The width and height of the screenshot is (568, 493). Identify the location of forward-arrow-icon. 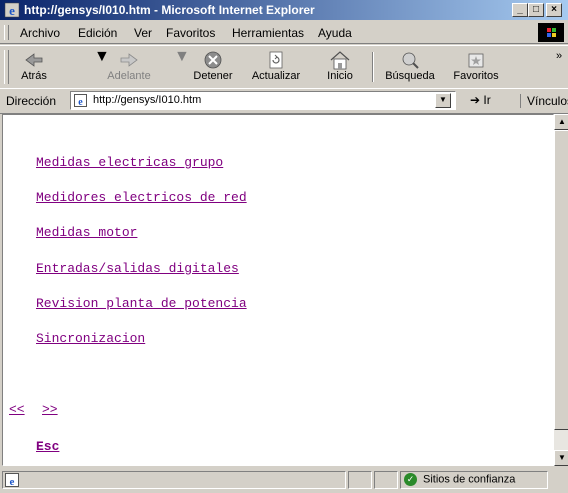
(129, 60).